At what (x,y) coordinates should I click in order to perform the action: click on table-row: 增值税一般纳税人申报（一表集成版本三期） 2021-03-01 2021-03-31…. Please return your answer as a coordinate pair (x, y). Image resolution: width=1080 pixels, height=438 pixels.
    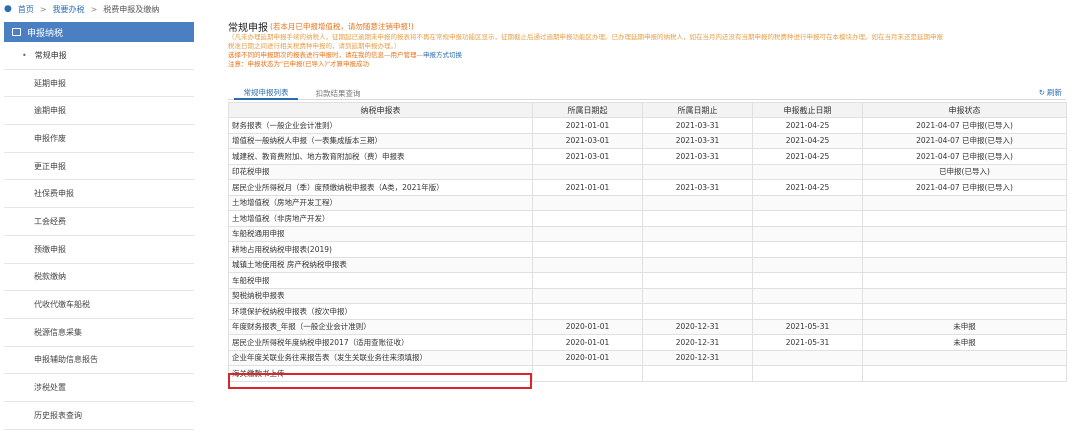
    Looking at the image, I should click on (647, 140).